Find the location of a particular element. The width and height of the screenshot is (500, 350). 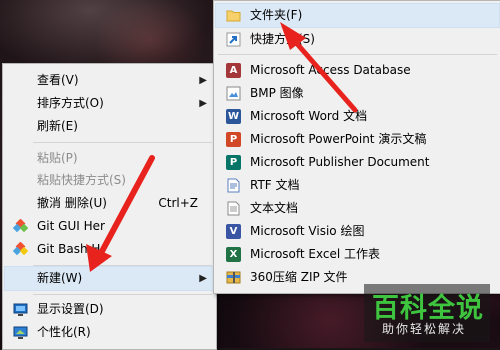

menu-item-personalize: 个性化(R) is located at coordinates (109, 332).